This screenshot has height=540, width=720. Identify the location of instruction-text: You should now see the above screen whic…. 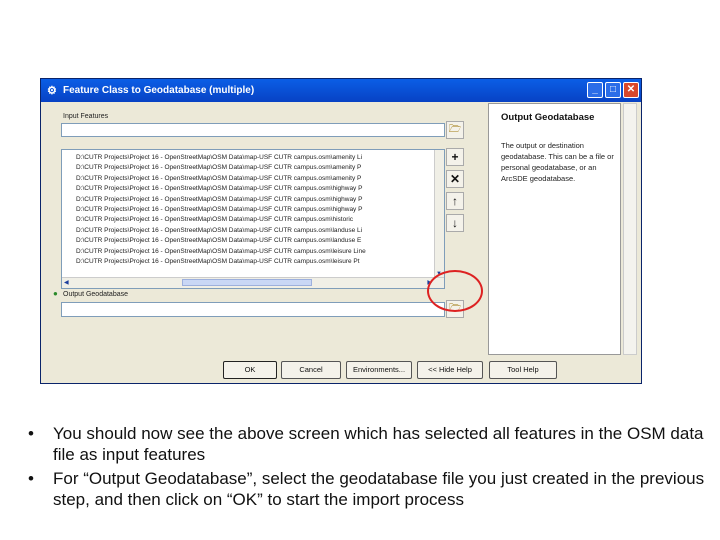
(378, 444).